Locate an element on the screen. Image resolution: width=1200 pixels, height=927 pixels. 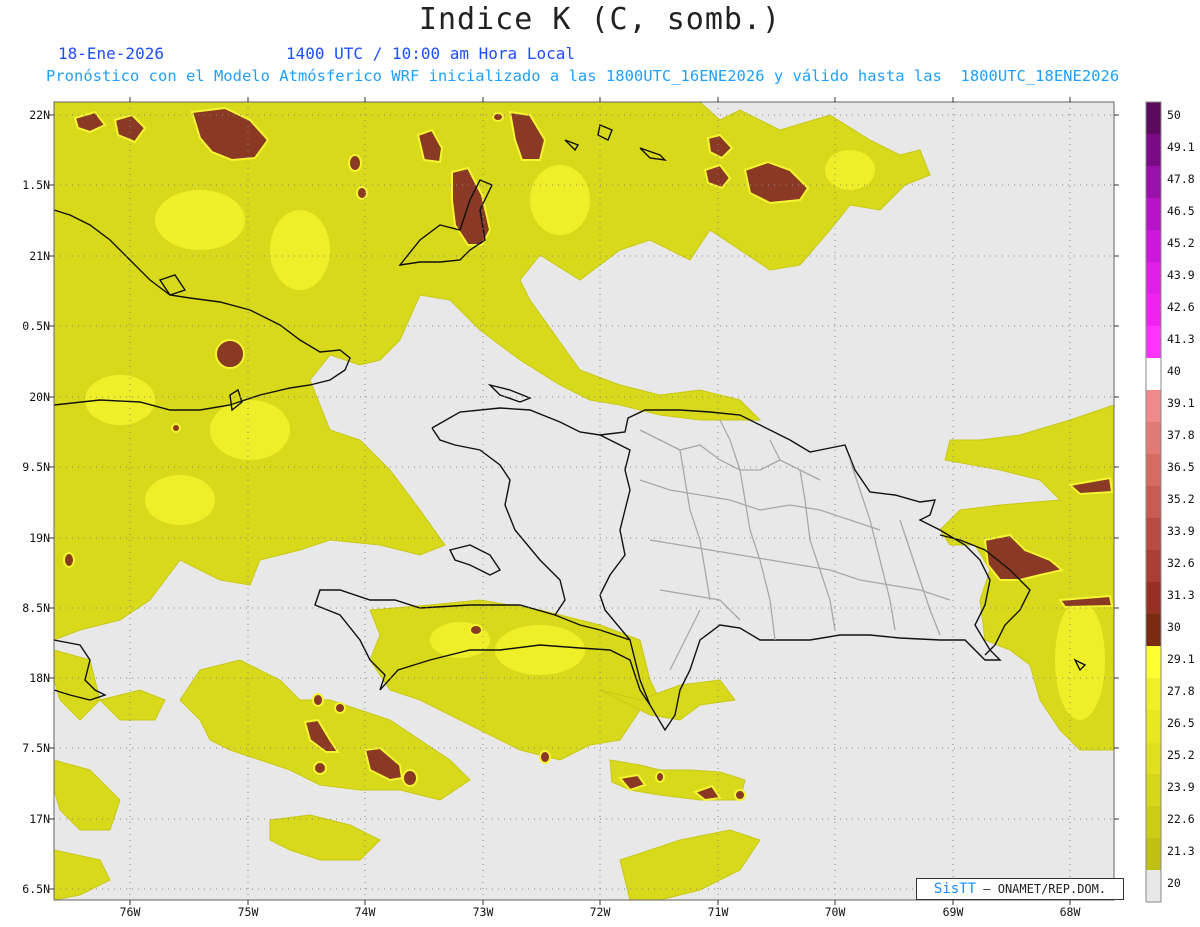
colorbar-label: 36.5 is located at coordinates (1181, 467).